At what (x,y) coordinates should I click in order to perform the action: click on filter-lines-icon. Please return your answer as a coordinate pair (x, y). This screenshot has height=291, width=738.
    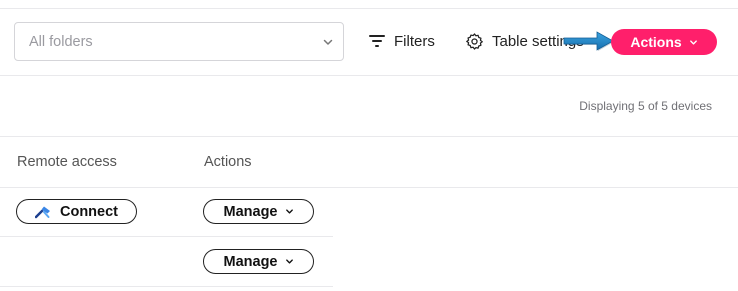
    Looking at the image, I should click on (377, 41).